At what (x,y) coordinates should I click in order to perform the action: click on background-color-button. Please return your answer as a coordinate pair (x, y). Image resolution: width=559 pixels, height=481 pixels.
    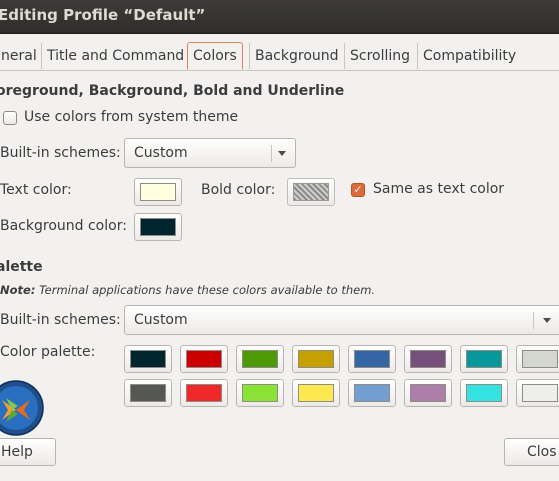
    Looking at the image, I should click on (158, 227).